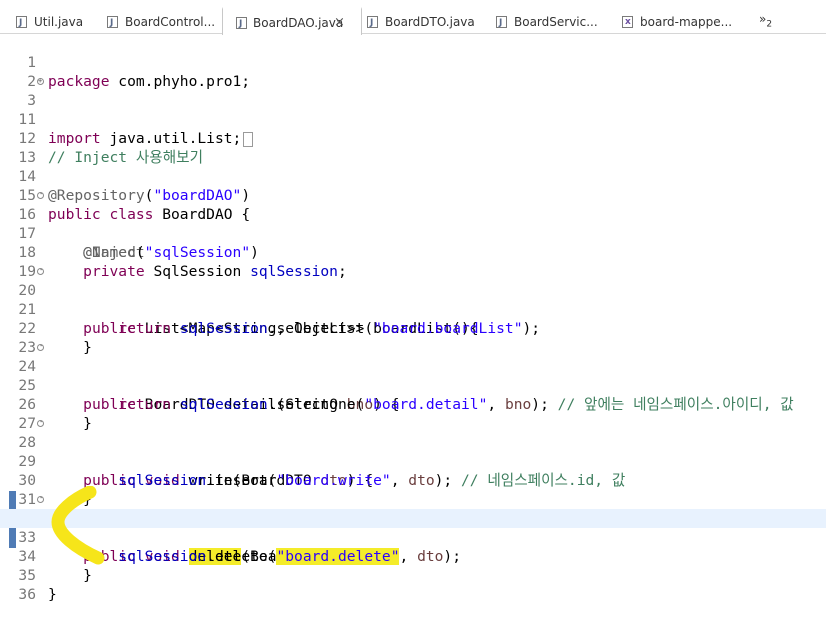 This screenshot has height=623, width=826. What do you see at coordinates (27, 594) in the screenshot?
I see `line-number: 36` at bounding box center [27, 594].